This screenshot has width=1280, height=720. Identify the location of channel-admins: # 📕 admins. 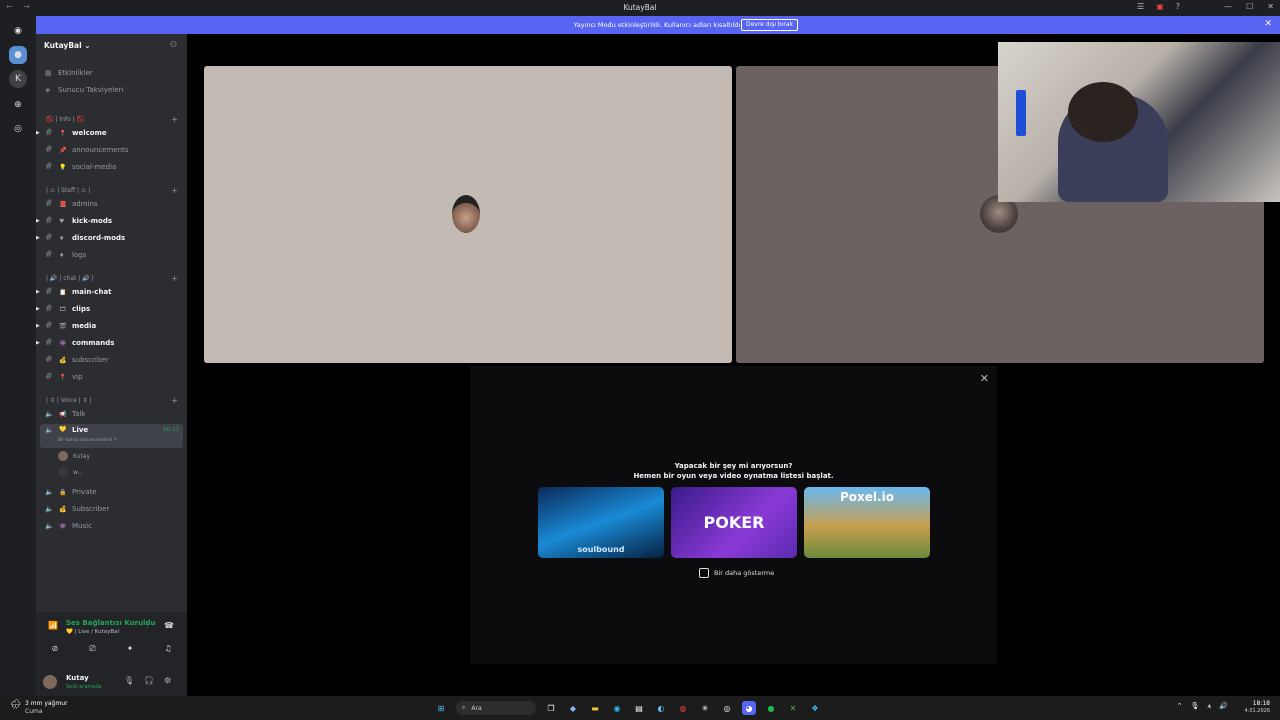
(111, 204).